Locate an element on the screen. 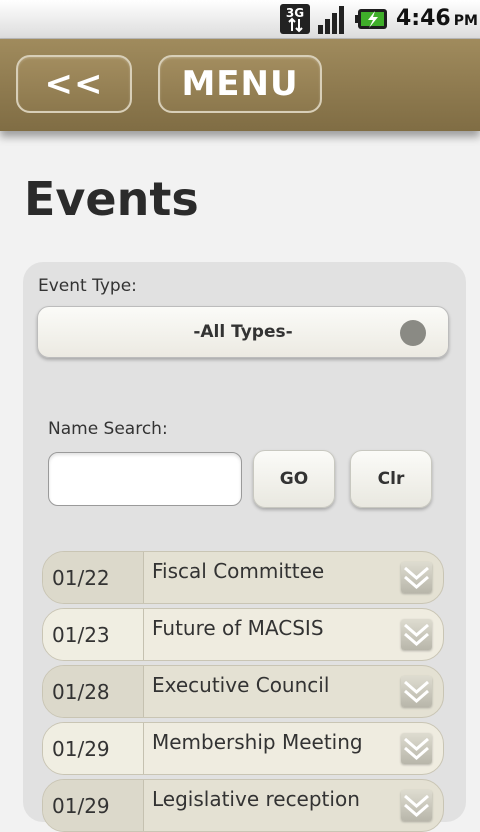 The width and height of the screenshot is (480, 832). event-row: 01/22 Fiscal Committee is located at coordinates (243, 577).